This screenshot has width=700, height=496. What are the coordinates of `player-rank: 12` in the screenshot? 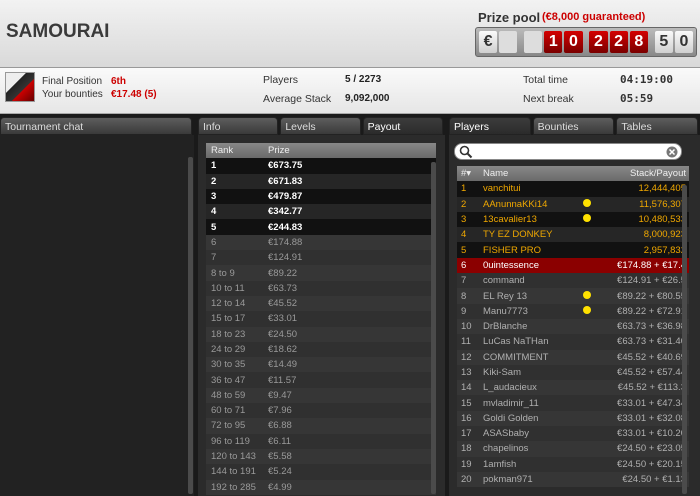 It's located at (466, 357).